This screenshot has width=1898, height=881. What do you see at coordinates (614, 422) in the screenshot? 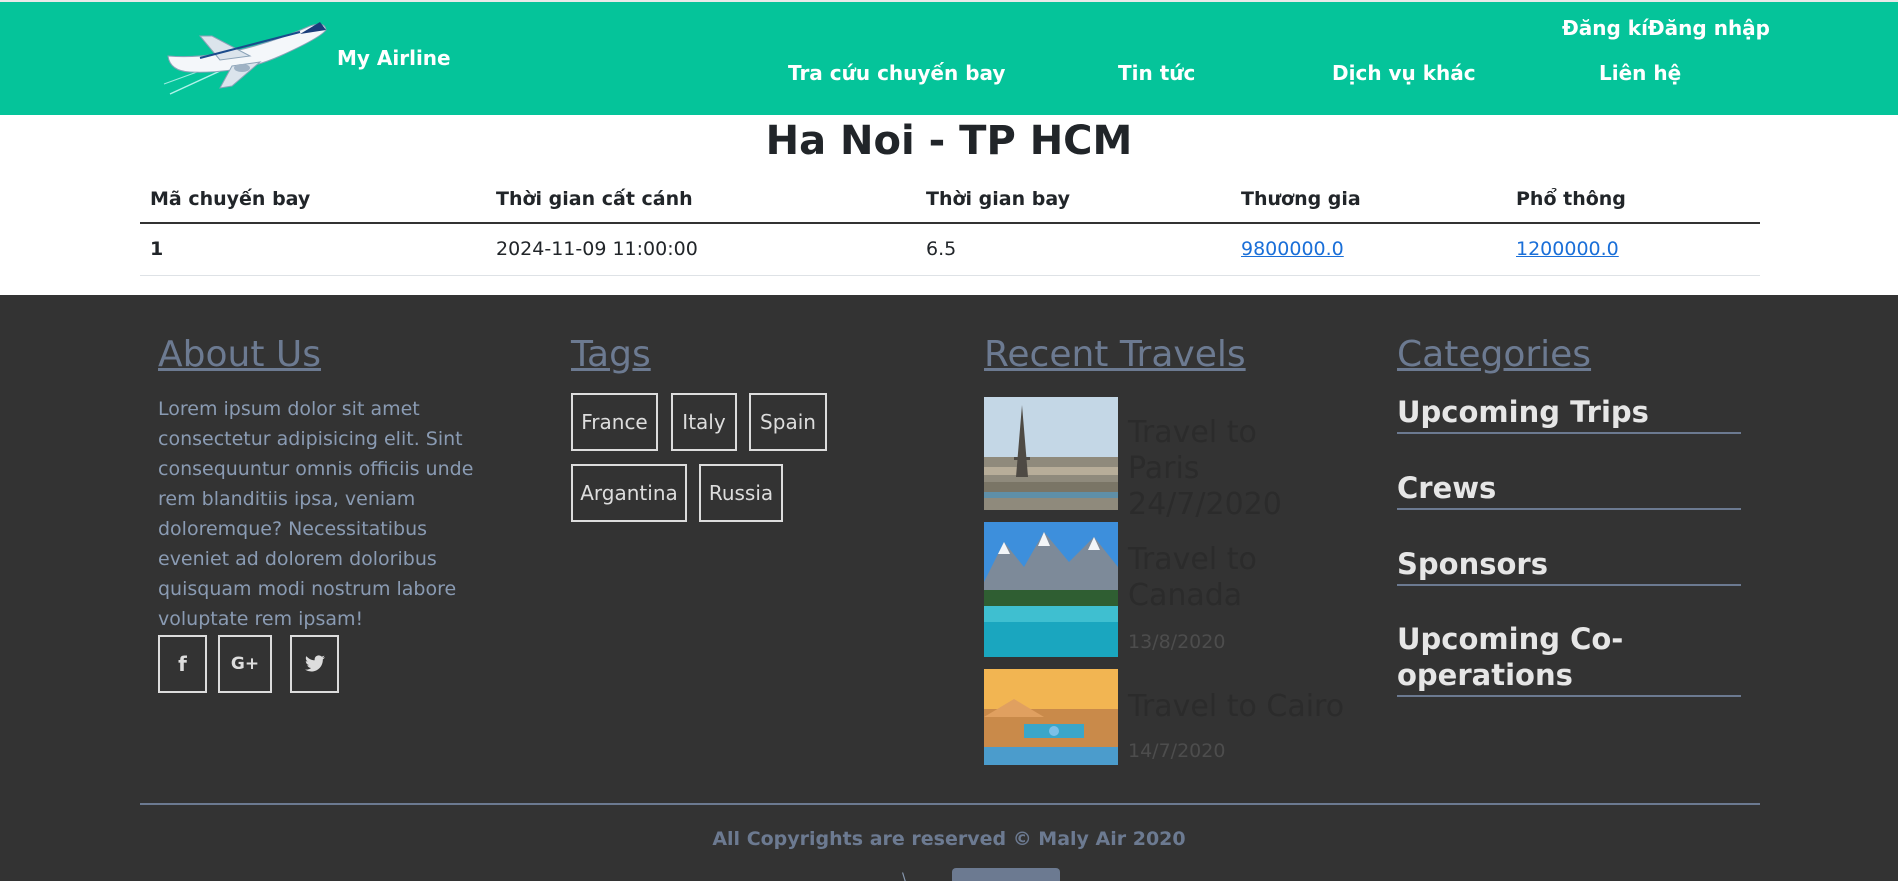
I see `tag-france: France` at bounding box center [614, 422].